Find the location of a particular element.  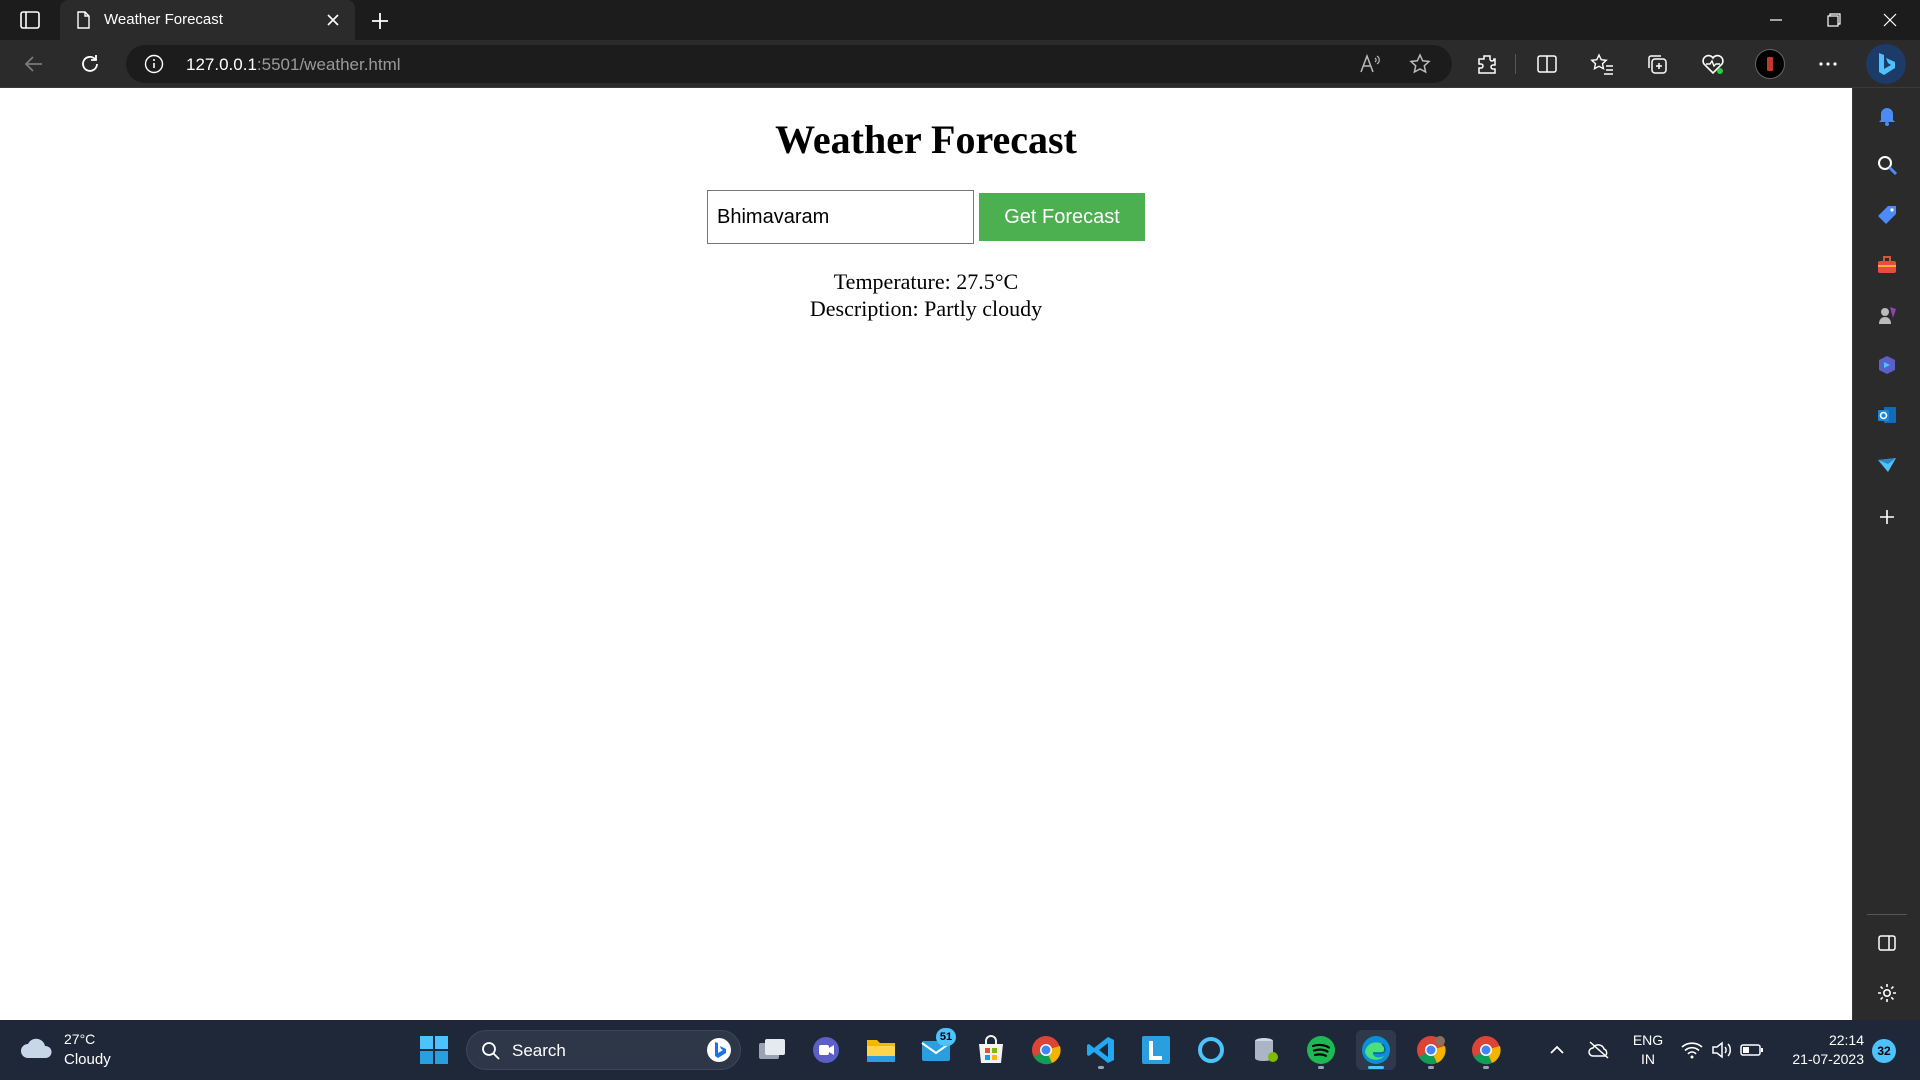

browser-toolbar: 127.0.0.1:5501/weather.html is located at coordinates (960, 64).